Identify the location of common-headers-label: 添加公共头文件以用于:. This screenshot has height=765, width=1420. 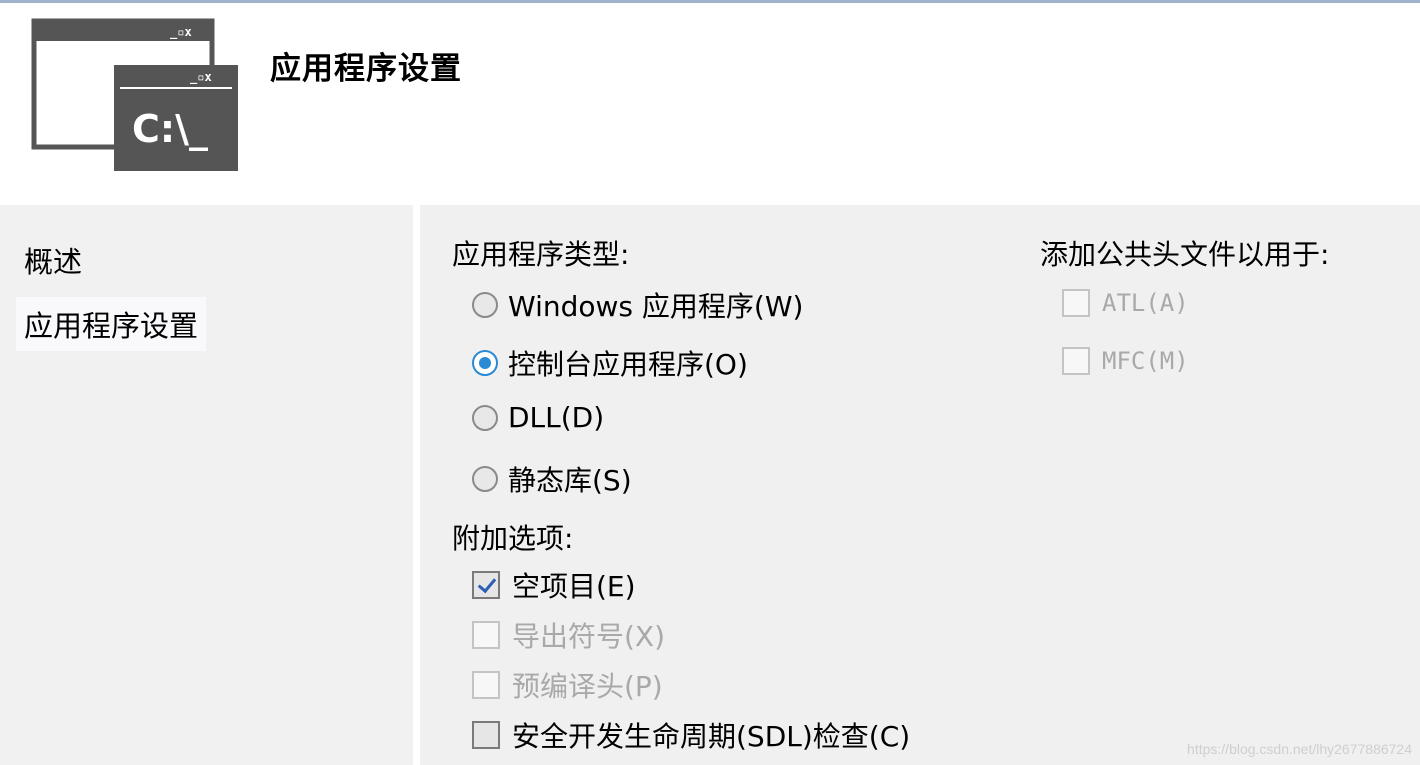
(1185, 254).